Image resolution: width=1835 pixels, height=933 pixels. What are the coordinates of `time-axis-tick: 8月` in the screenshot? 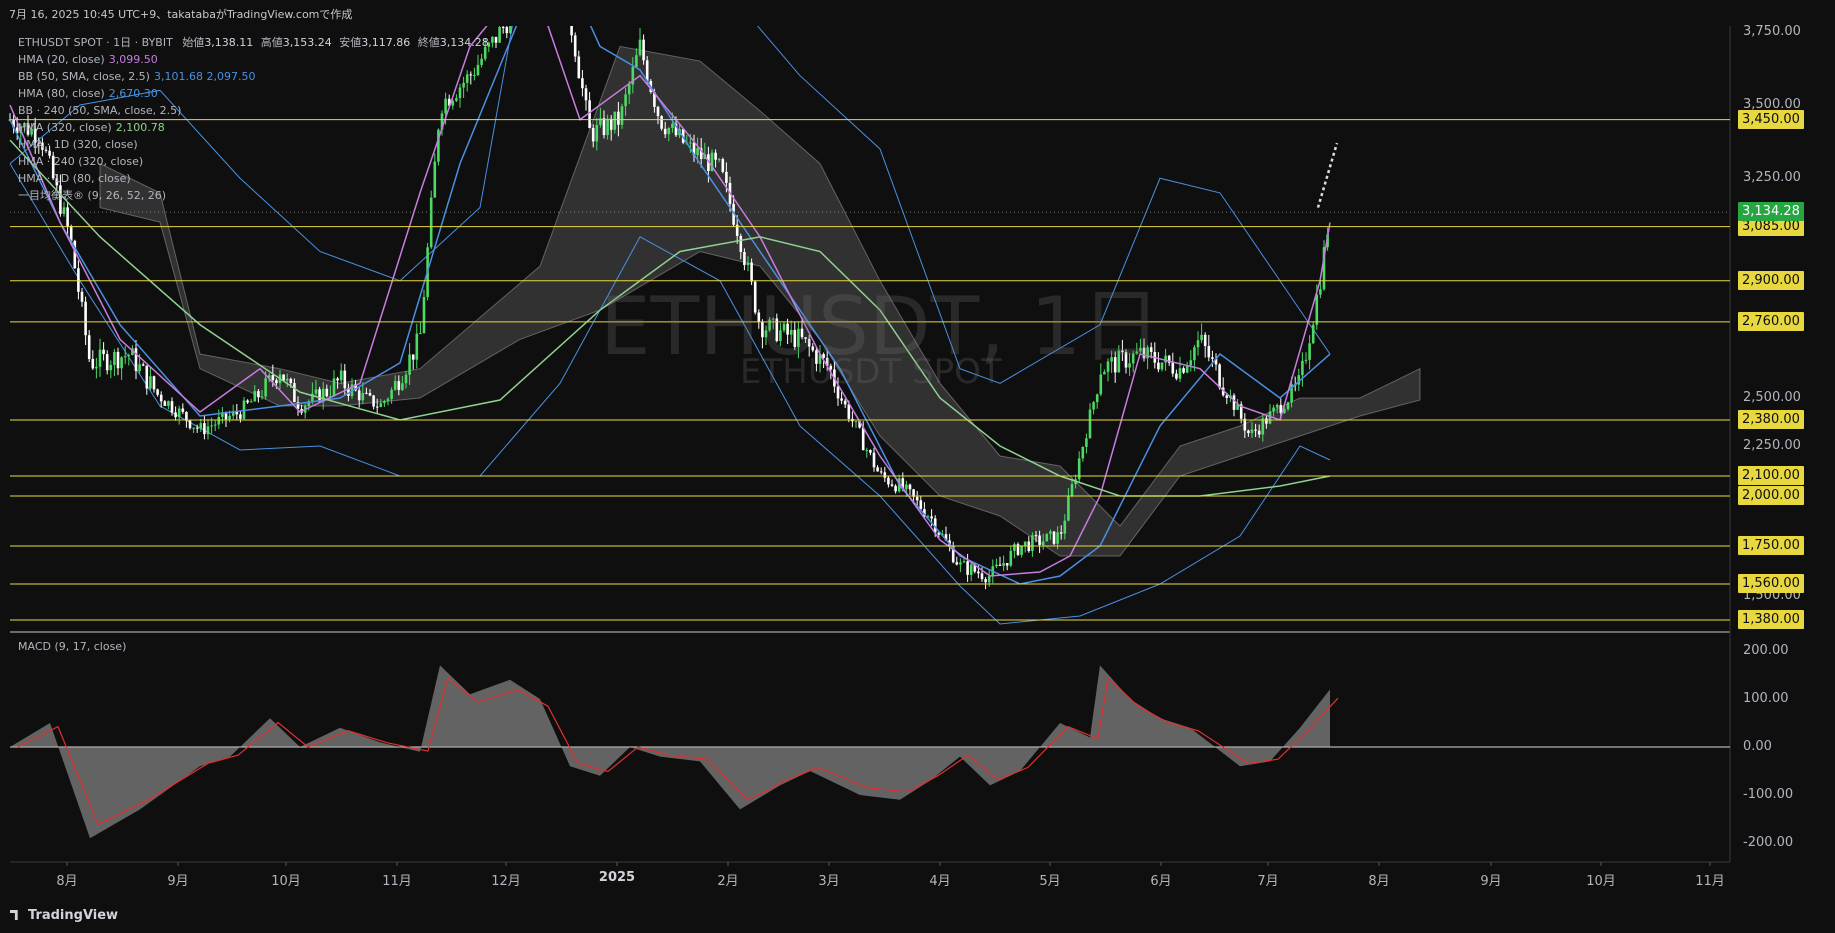 It's located at (67, 881).